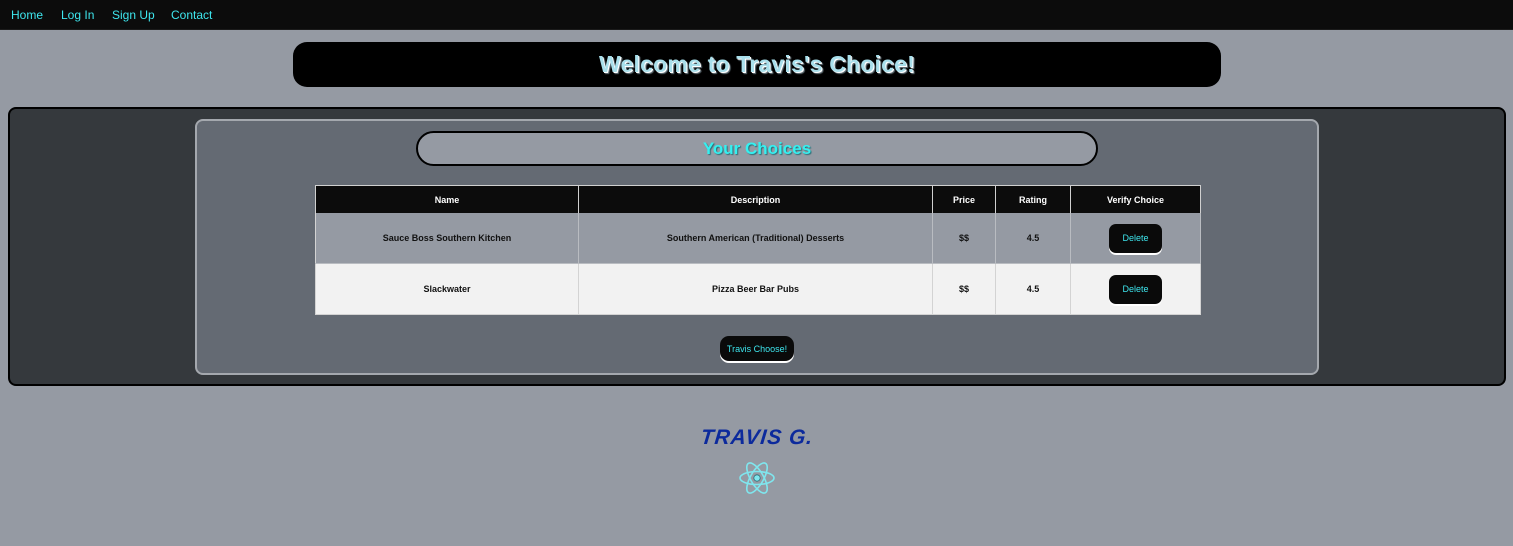 Image resolution: width=1513 pixels, height=546 pixels. I want to click on cell-description: Southern American (Traditional) Desserts, so click(755, 238).